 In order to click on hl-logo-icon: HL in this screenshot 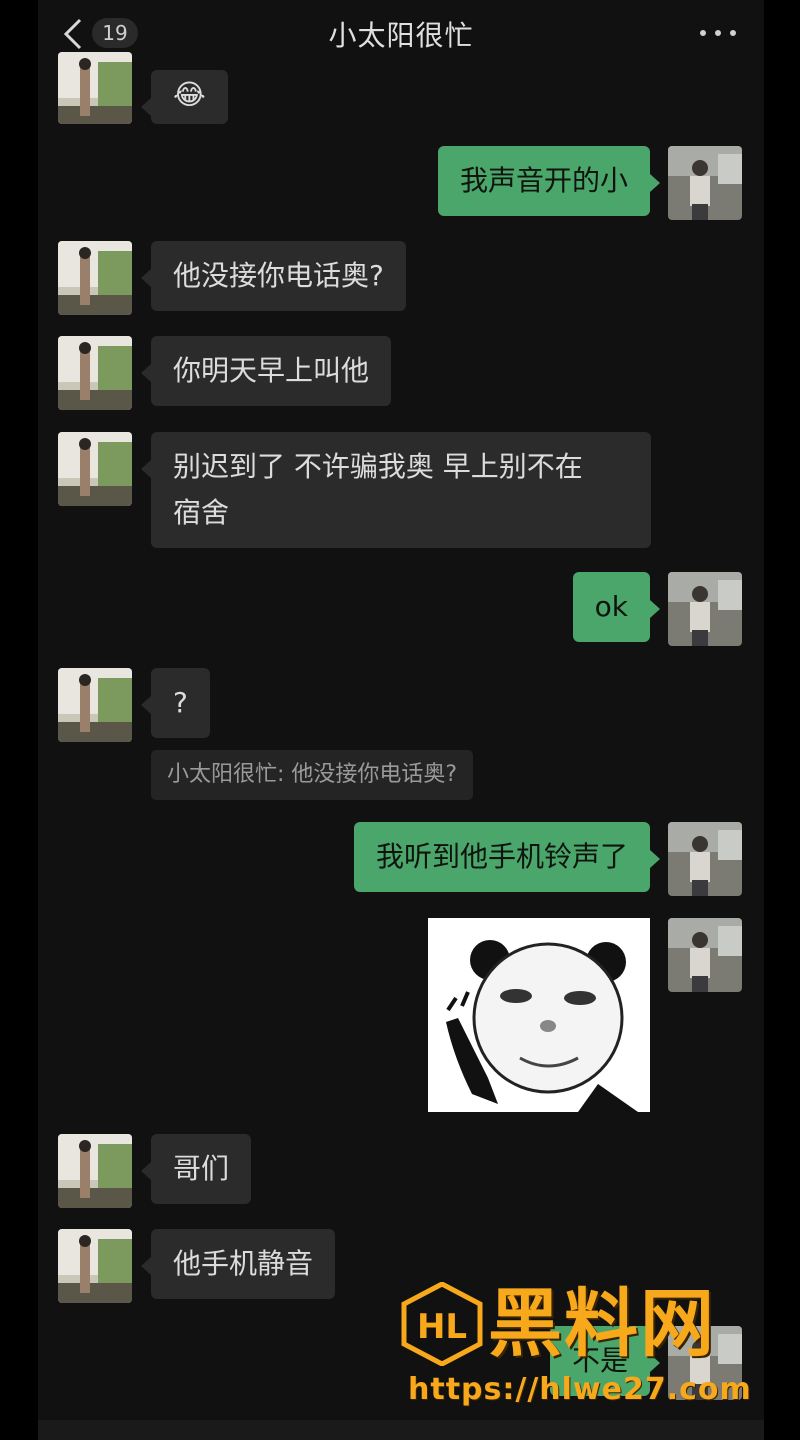, I will do `click(442, 1324)`.